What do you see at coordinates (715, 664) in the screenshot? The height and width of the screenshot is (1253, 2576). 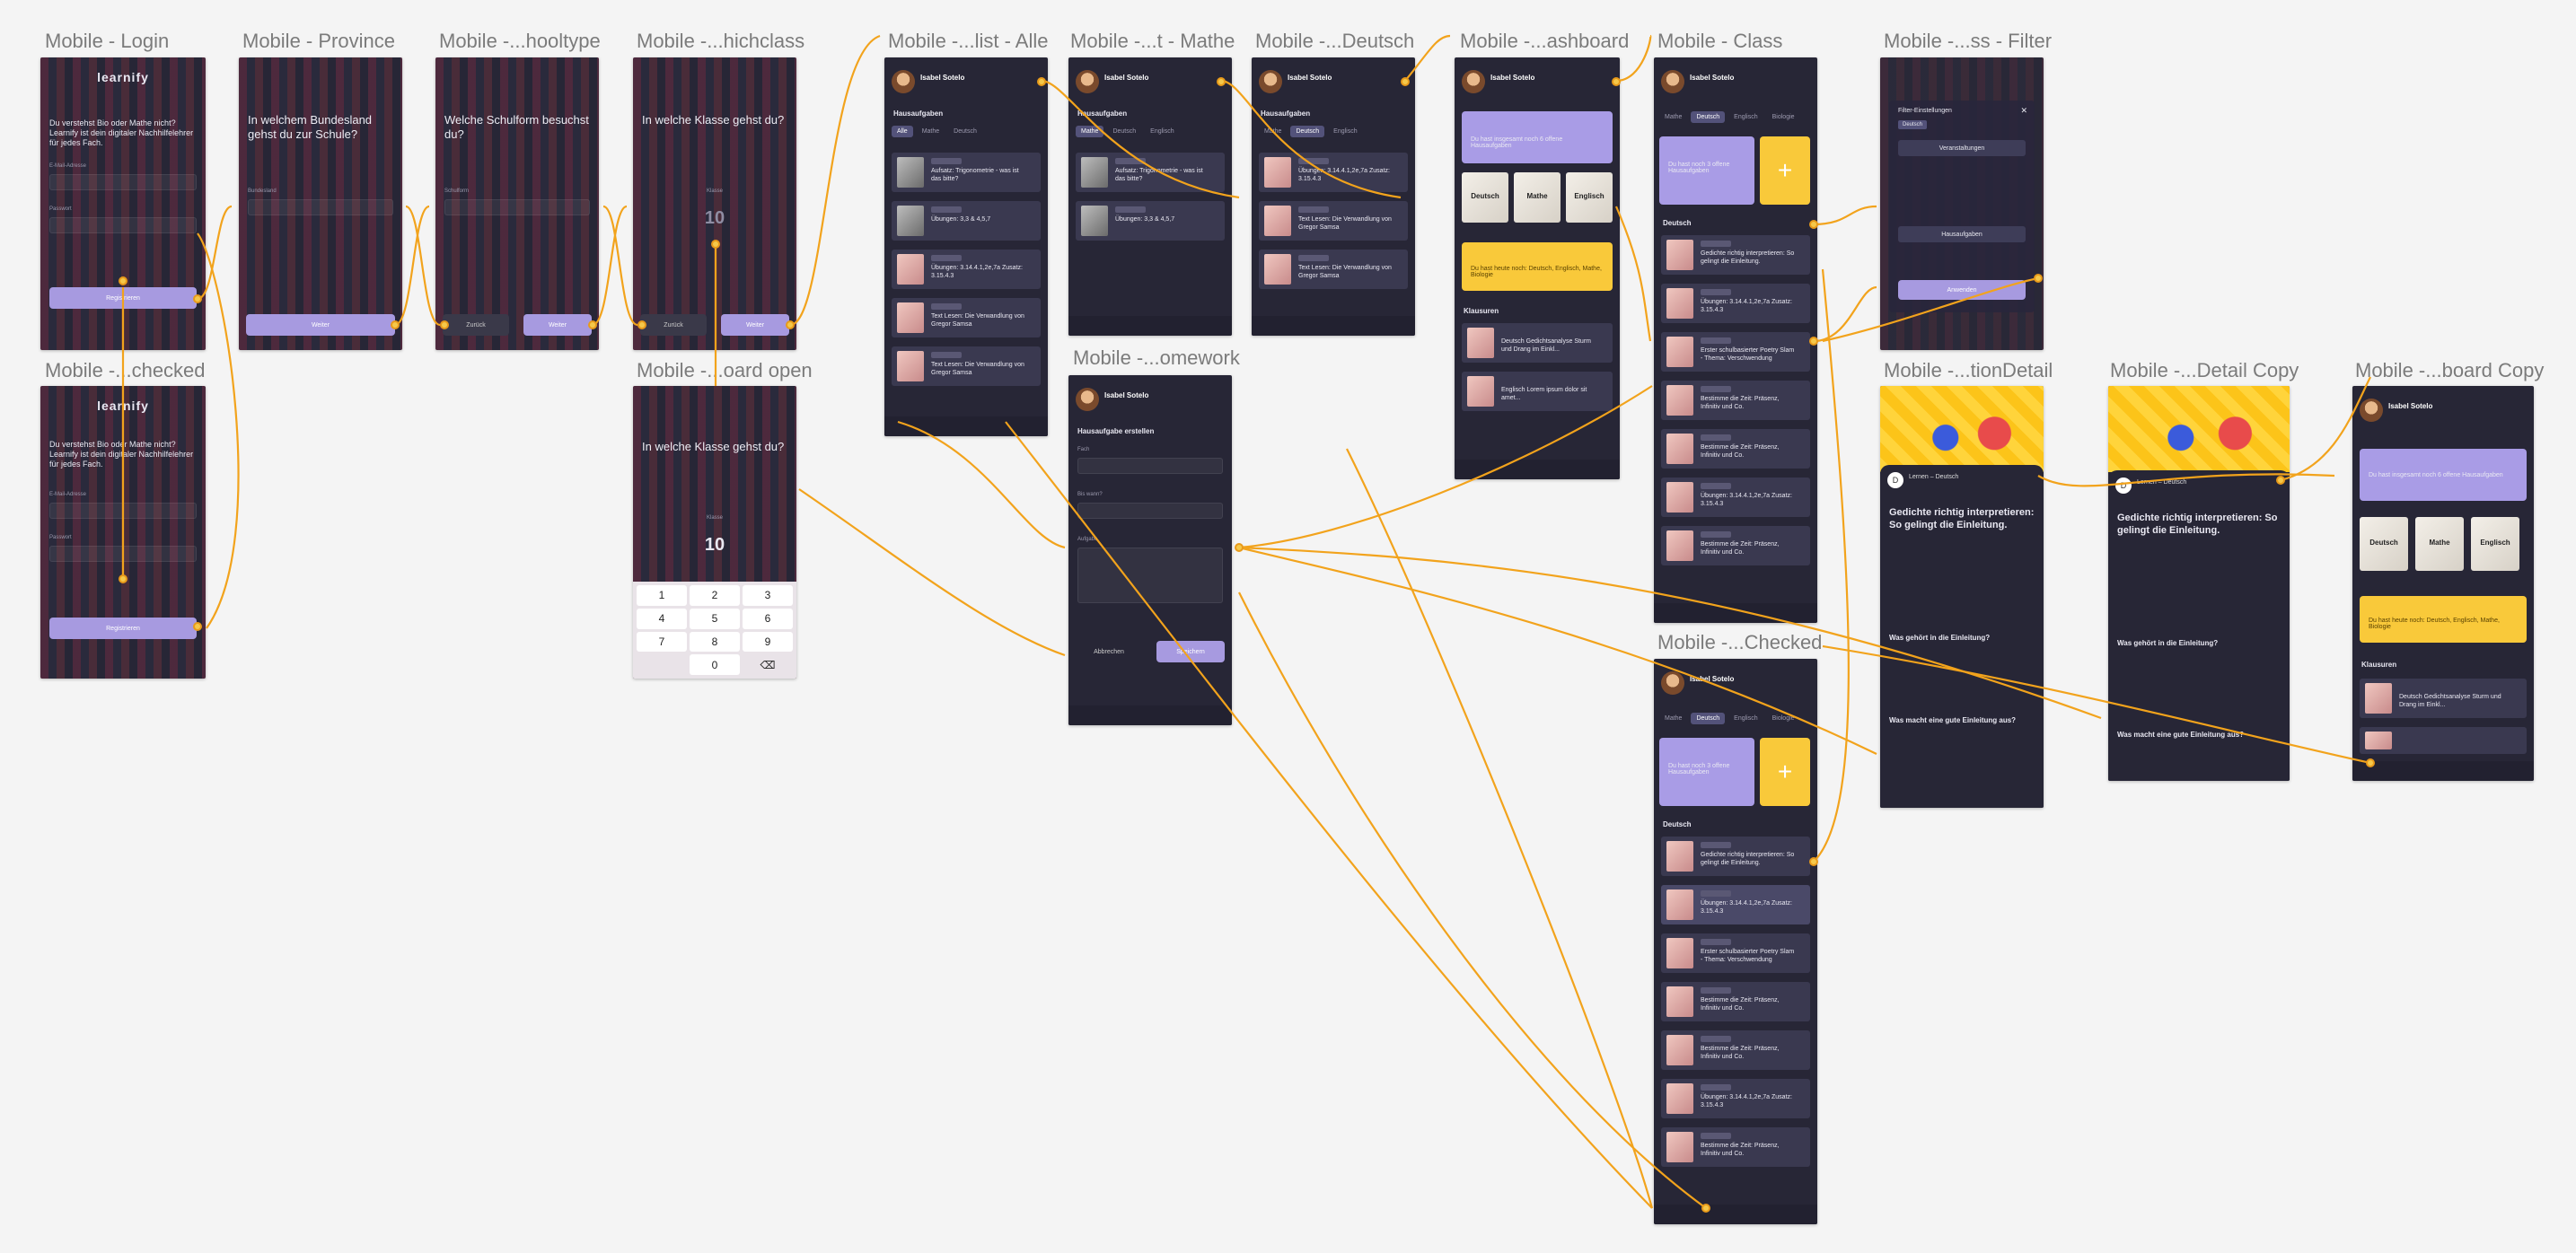 I see `key-0: 0` at bounding box center [715, 664].